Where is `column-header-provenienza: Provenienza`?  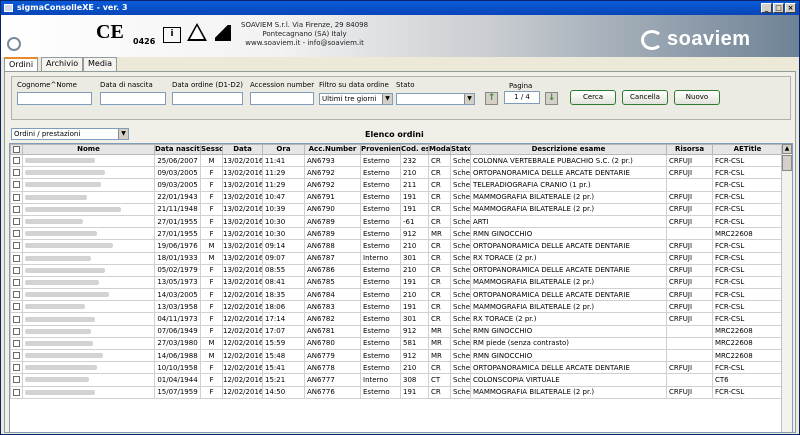
column-header-provenienza: Provenienza is located at coordinates (380, 149).